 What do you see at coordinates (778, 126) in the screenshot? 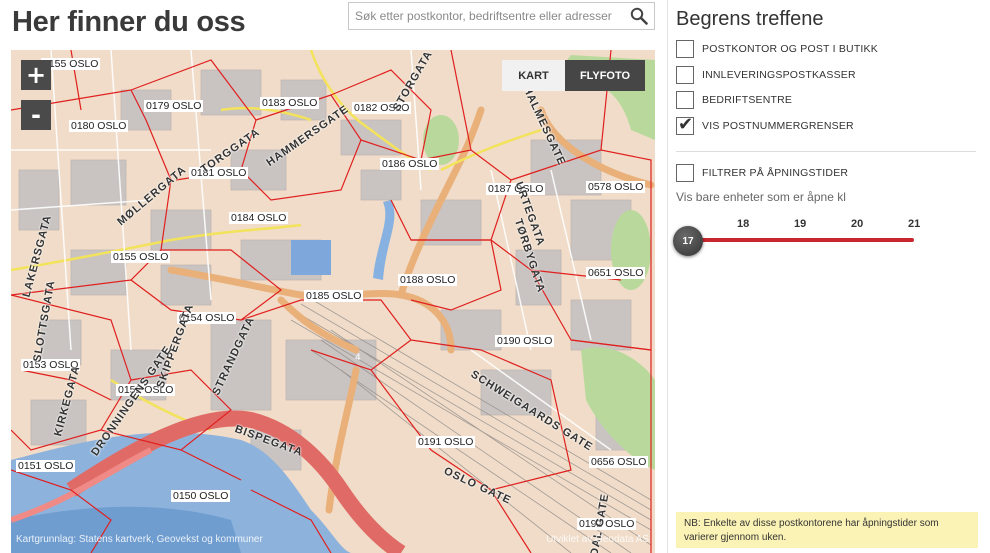
I see `filter-label: VIS POSTNUMMERGRENSER` at bounding box center [778, 126].